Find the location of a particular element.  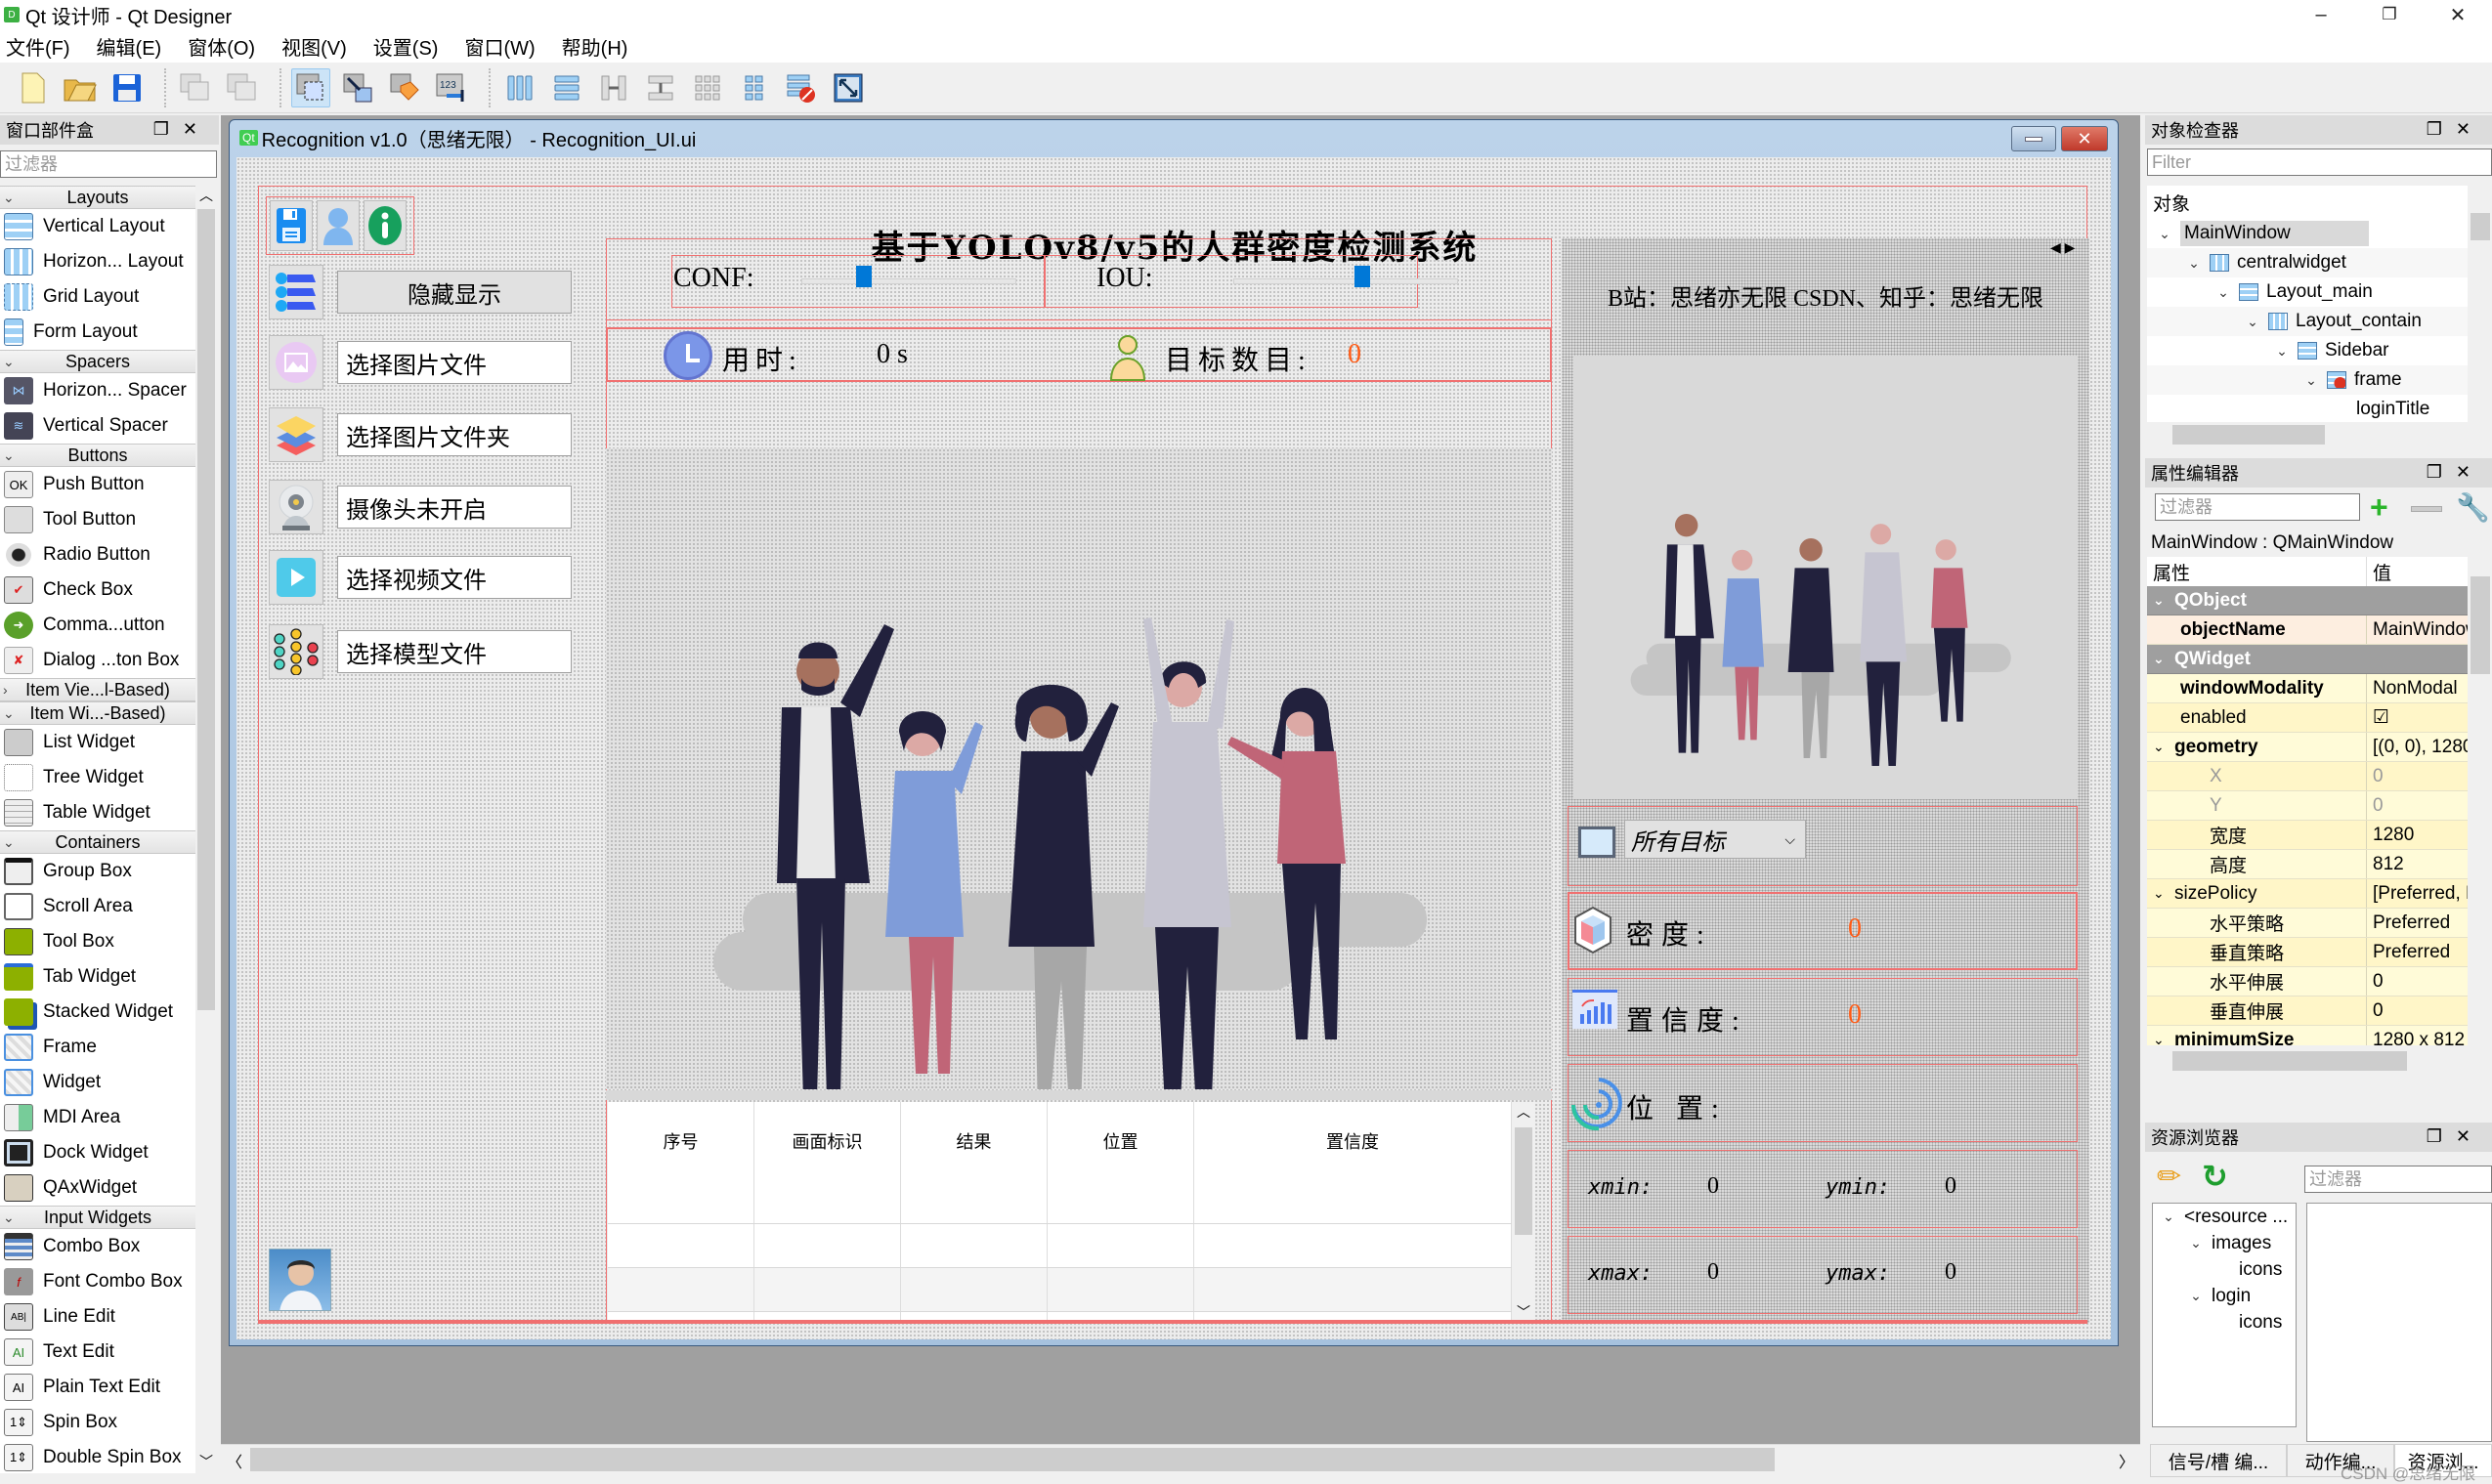

property-category: ⌄ QWidget is located at coordinates (2307, 659).